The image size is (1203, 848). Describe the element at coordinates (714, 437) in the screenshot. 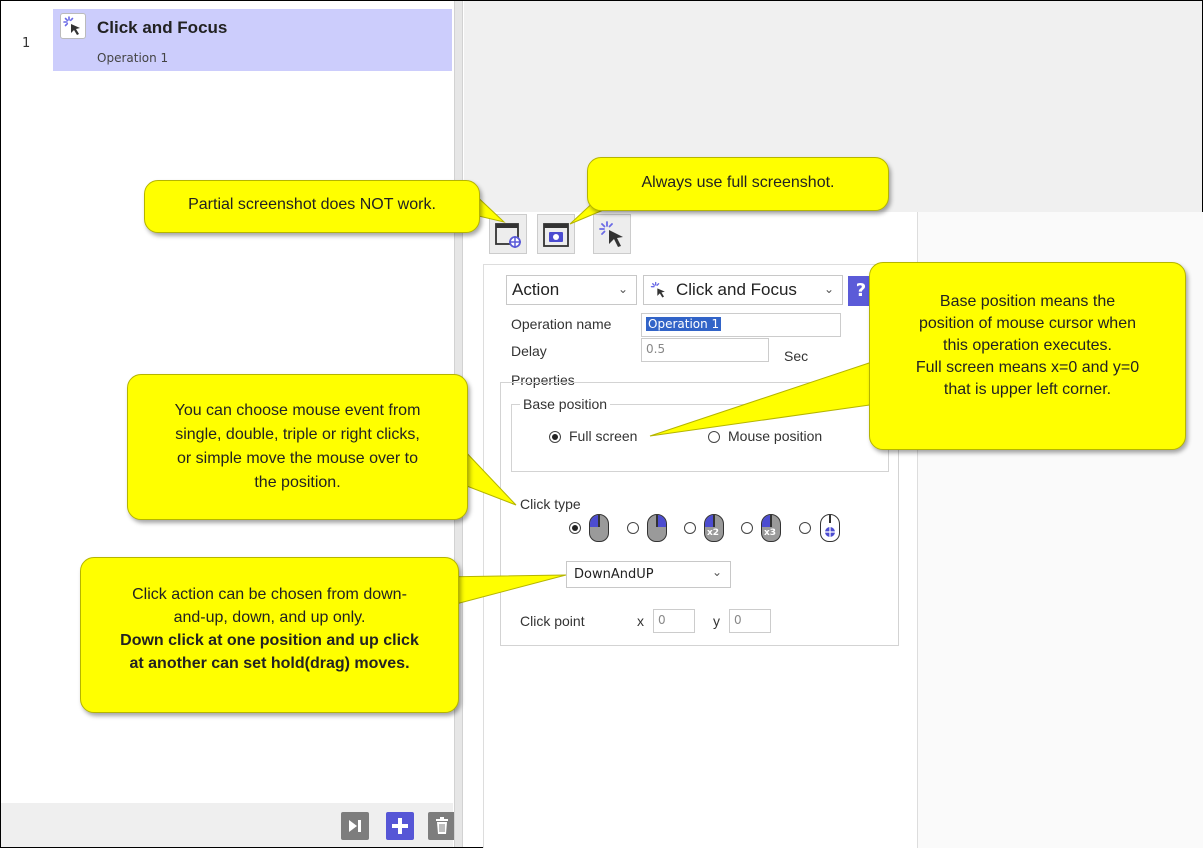

I see `mouse-position-radio` at that location.